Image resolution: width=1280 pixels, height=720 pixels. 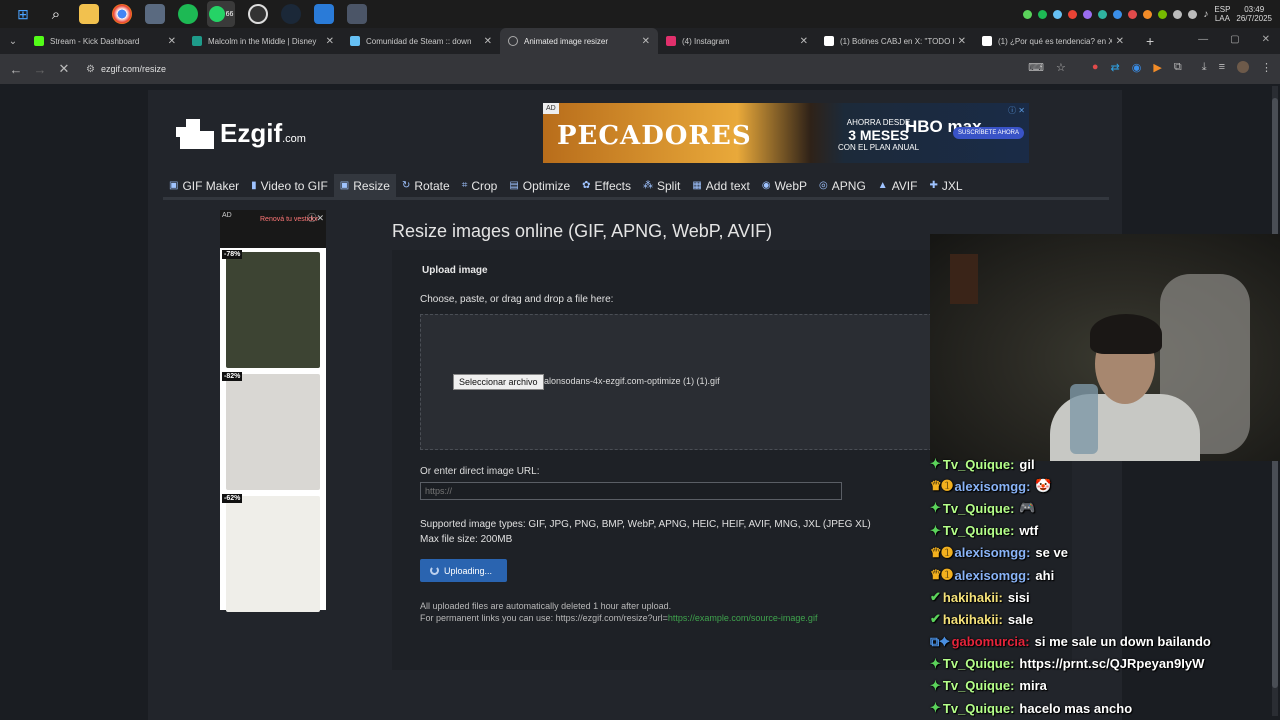 I want to click on forward-icon: →, so click(x=40, y=69).